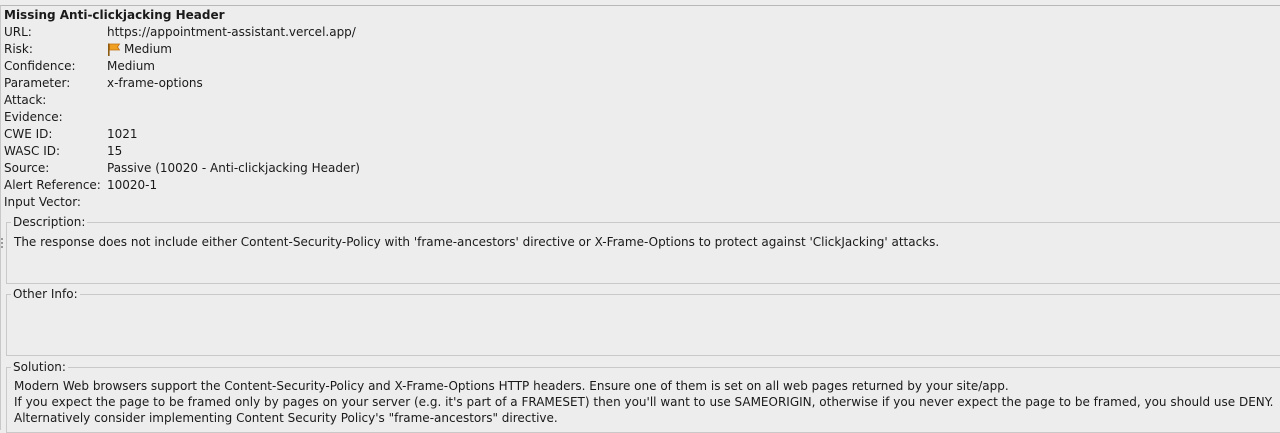 The image size is (1280, 433). What do you see at coordinates (32, 151) in the screenshot?
I see `wasc-id-label: WASC ID:` at bounding box center [32, 151].